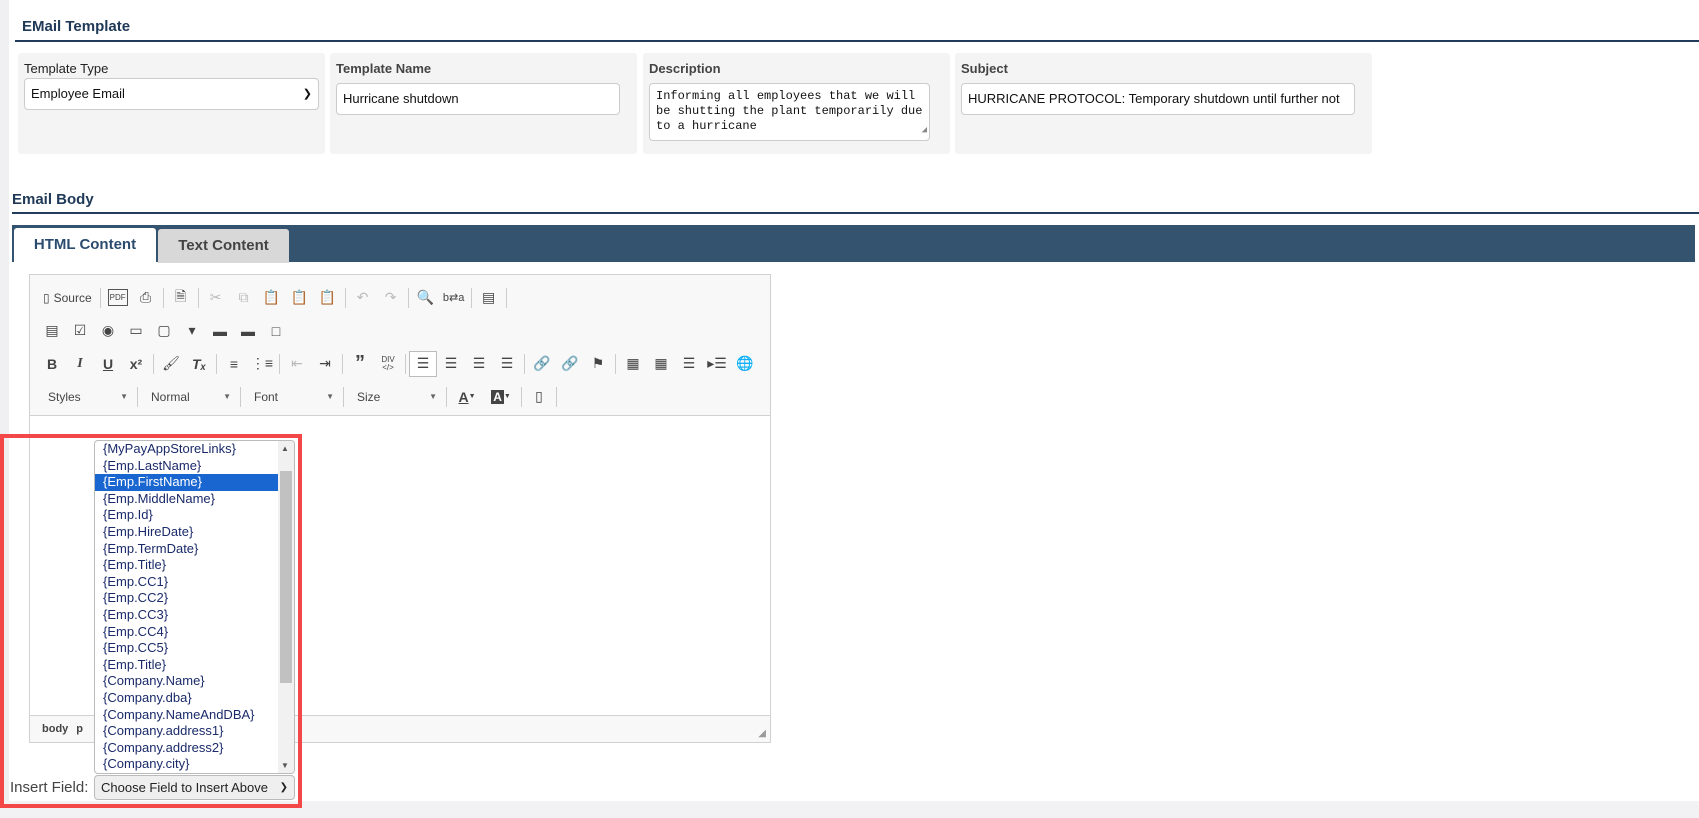  I want to click on underline-icon: U, so click(108, 363).